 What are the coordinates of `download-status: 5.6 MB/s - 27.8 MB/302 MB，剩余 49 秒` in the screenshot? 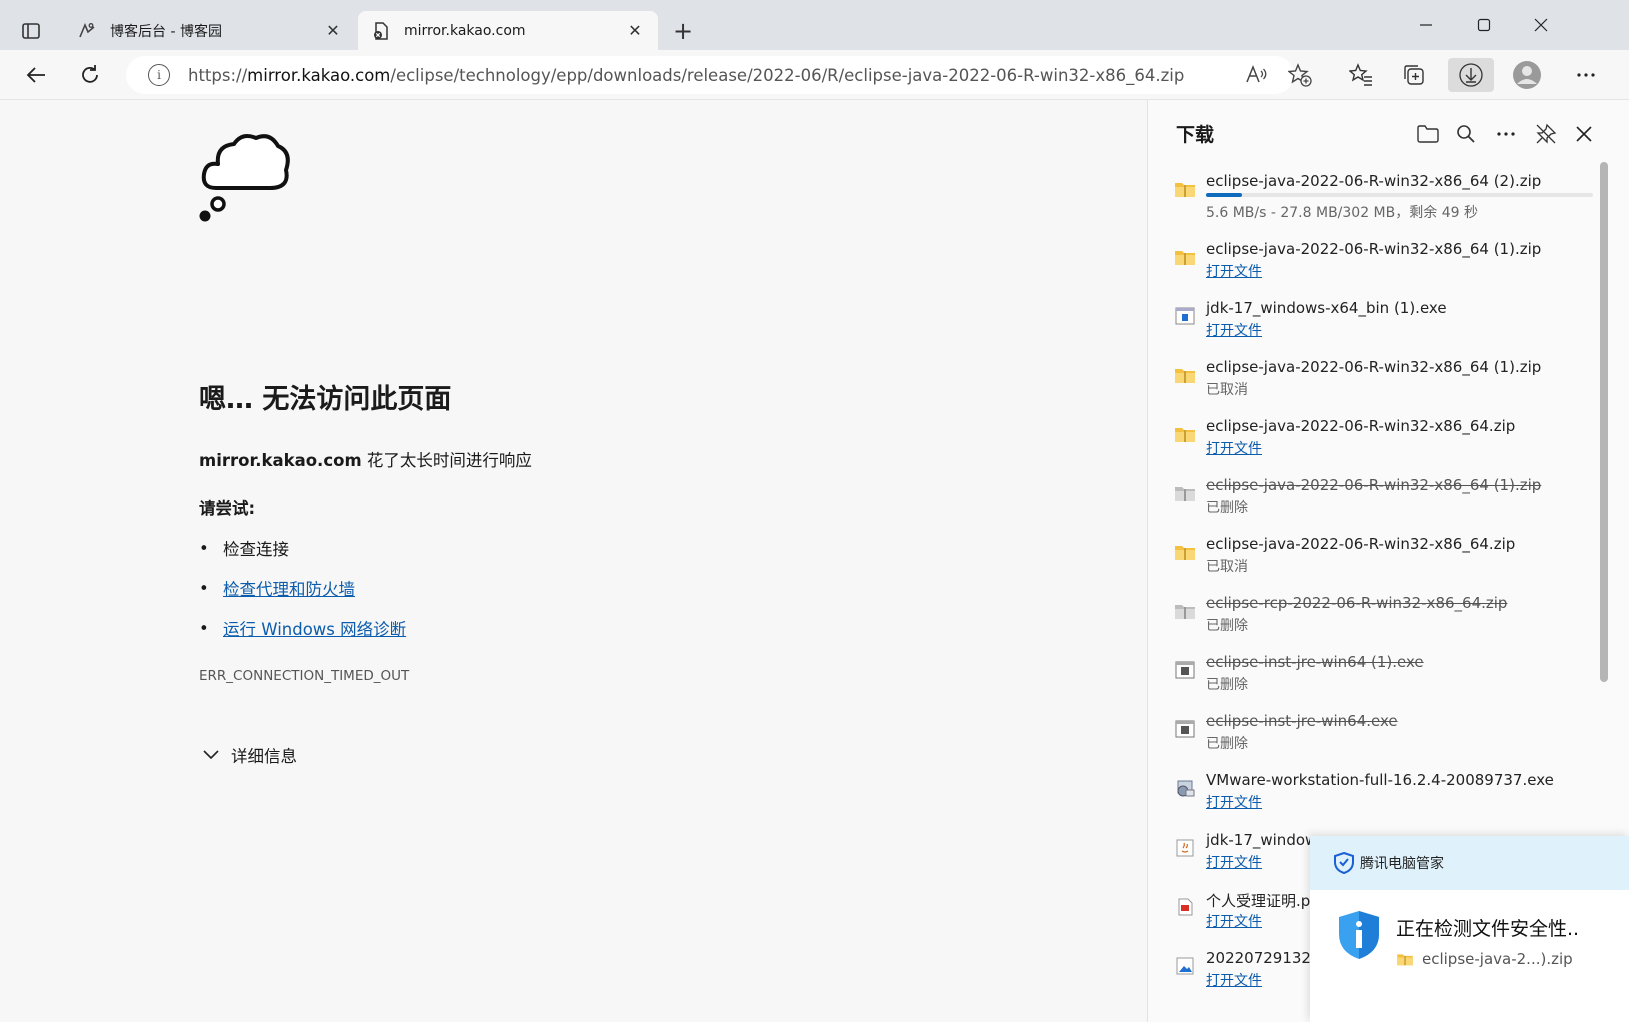 It's located at (1342, 213).